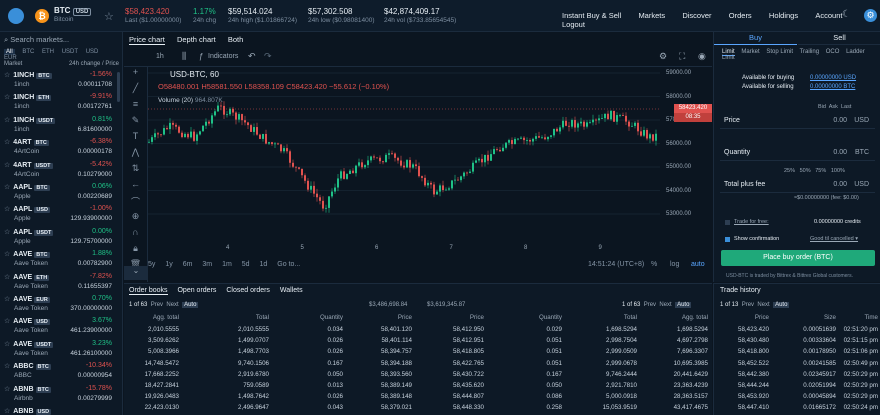  I want to click on bid-auto-select: Auto, so click(190, 305).